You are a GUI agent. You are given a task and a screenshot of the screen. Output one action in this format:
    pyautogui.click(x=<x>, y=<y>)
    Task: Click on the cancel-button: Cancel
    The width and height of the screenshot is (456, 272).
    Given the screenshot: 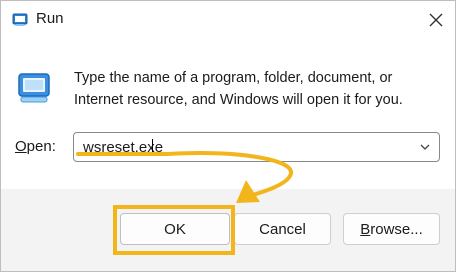 What is the action you would take?
    pyautogui.click(x=282, y=229)
    